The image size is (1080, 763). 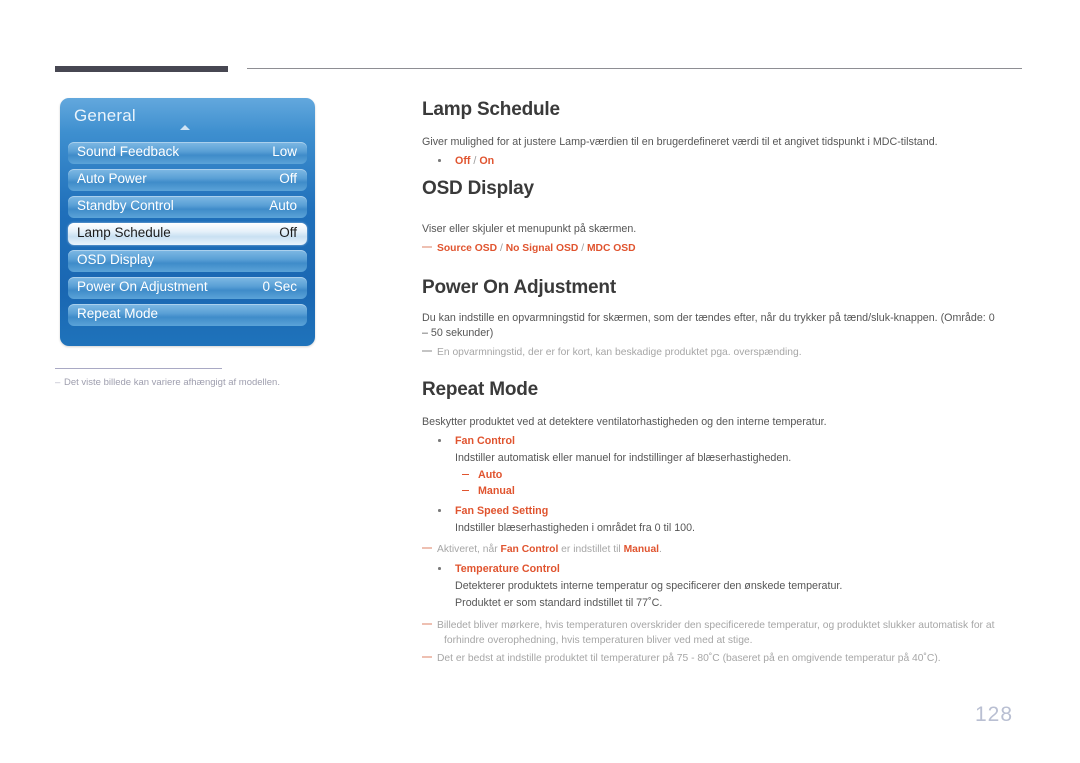 What do you see at coordinates (641, 549) in the screenshot?
I see `note-text-manual: Manual` at bounding box center [641, 549].